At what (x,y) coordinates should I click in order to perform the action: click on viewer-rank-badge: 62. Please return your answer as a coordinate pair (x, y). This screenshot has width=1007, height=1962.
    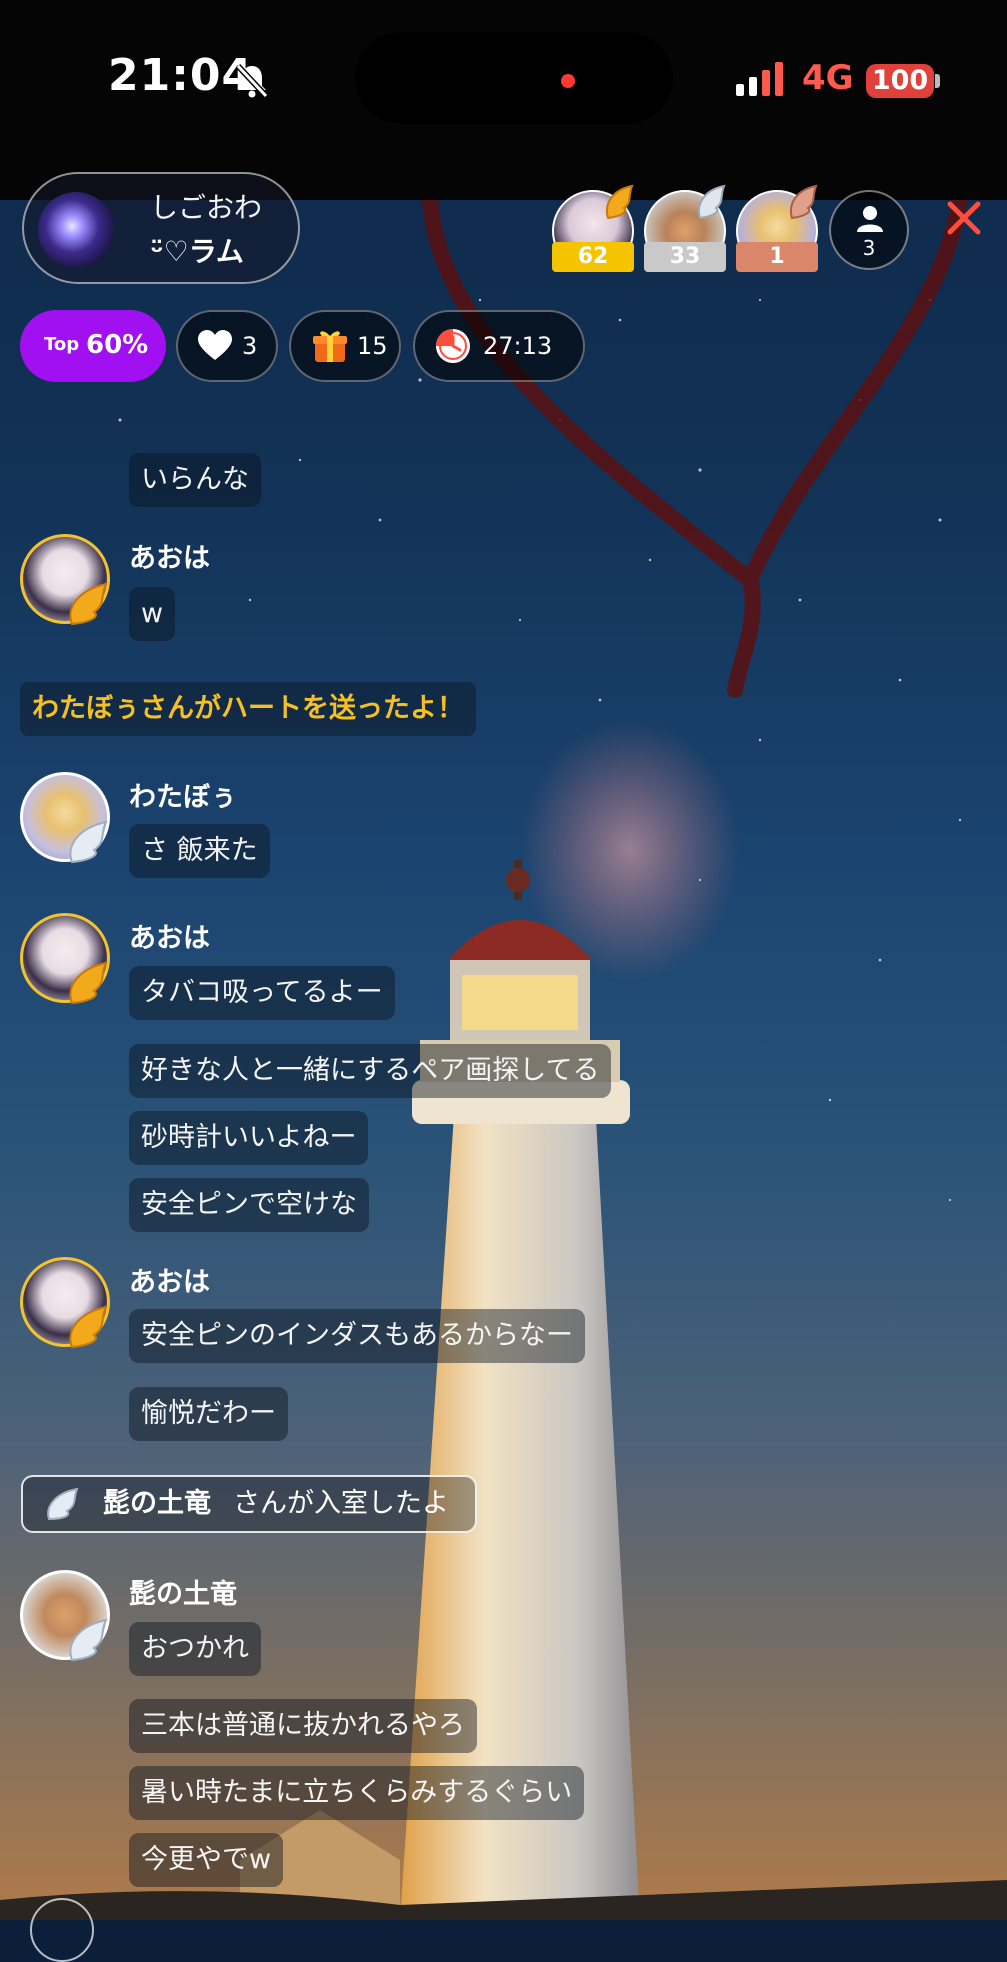
    Looking at the image, I should click on (593, 257).